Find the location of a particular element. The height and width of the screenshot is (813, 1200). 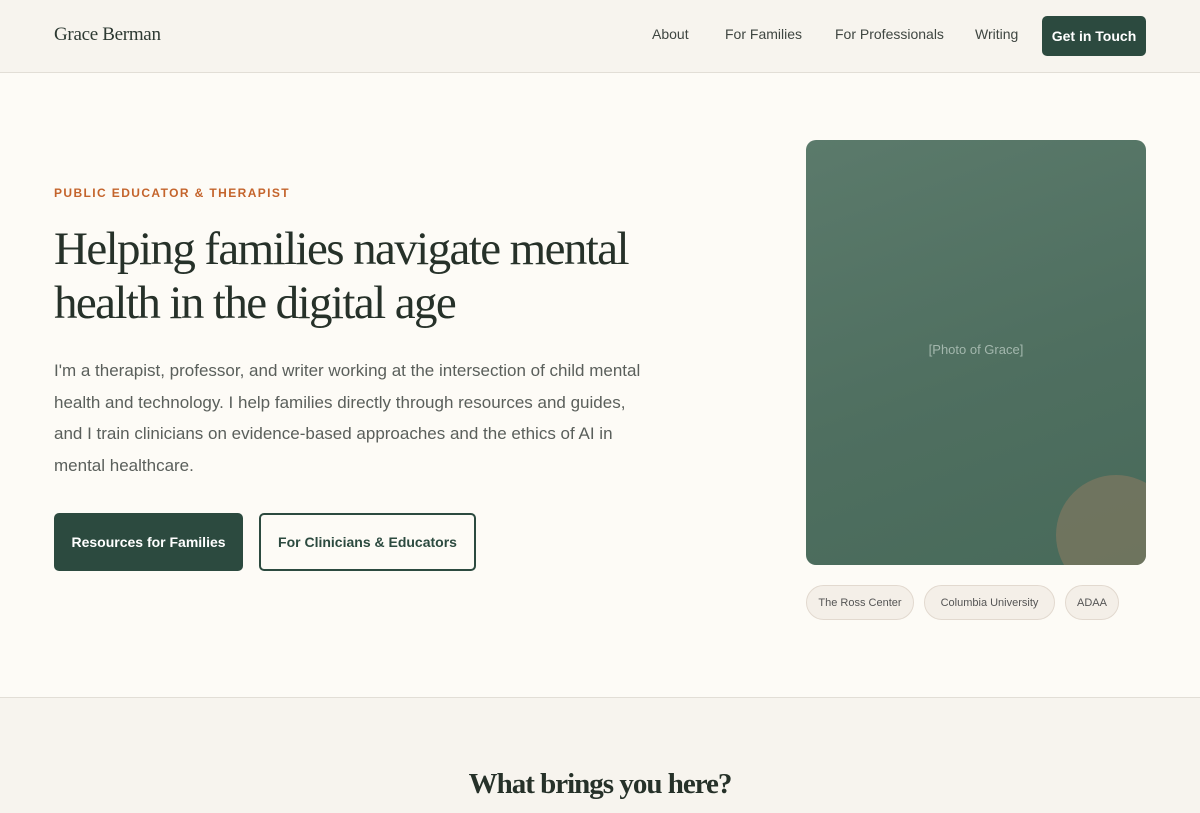

decorative-circle is located at coordinates (1101, 520).